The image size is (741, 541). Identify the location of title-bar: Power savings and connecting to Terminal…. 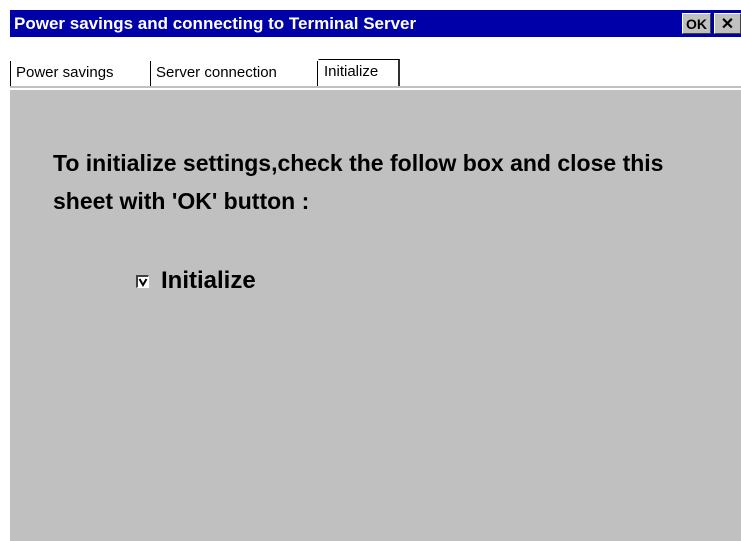
(375, 23).